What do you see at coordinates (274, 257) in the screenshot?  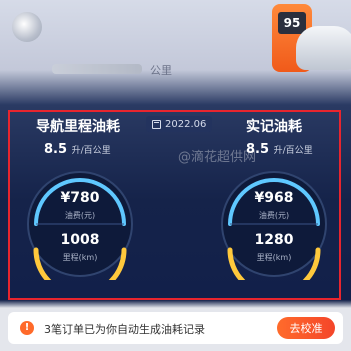 I see `actual-fuel-mileage-label: 里程(km)` at bounding box center [274, 257].